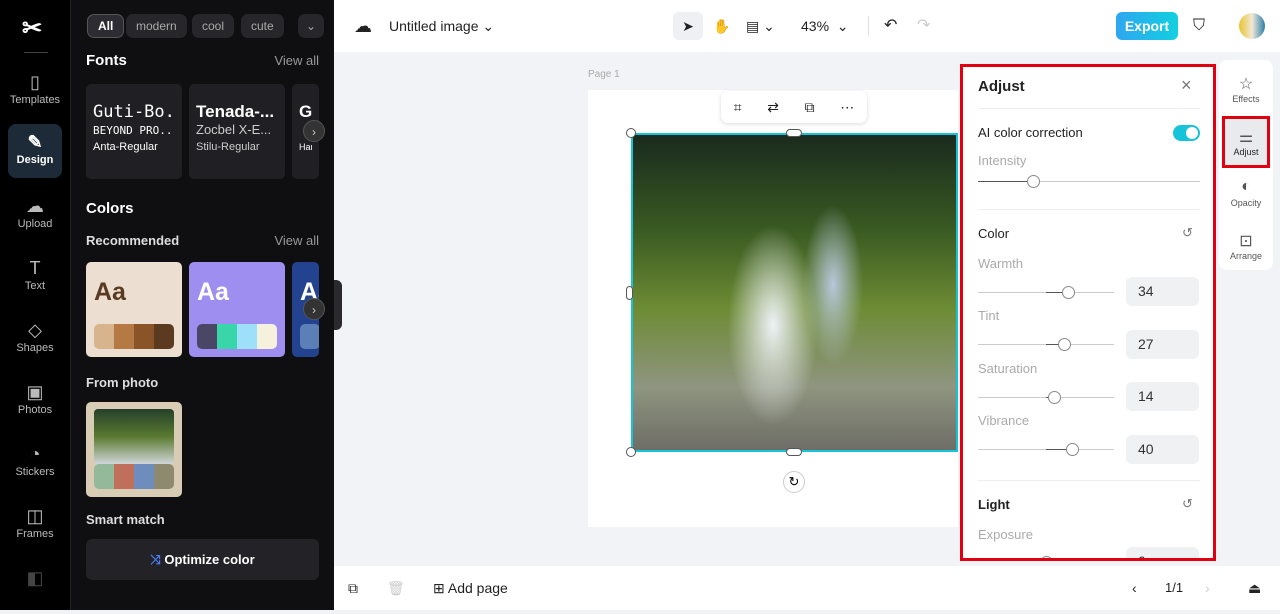  I want to click on avatar, so click(1252, 26).